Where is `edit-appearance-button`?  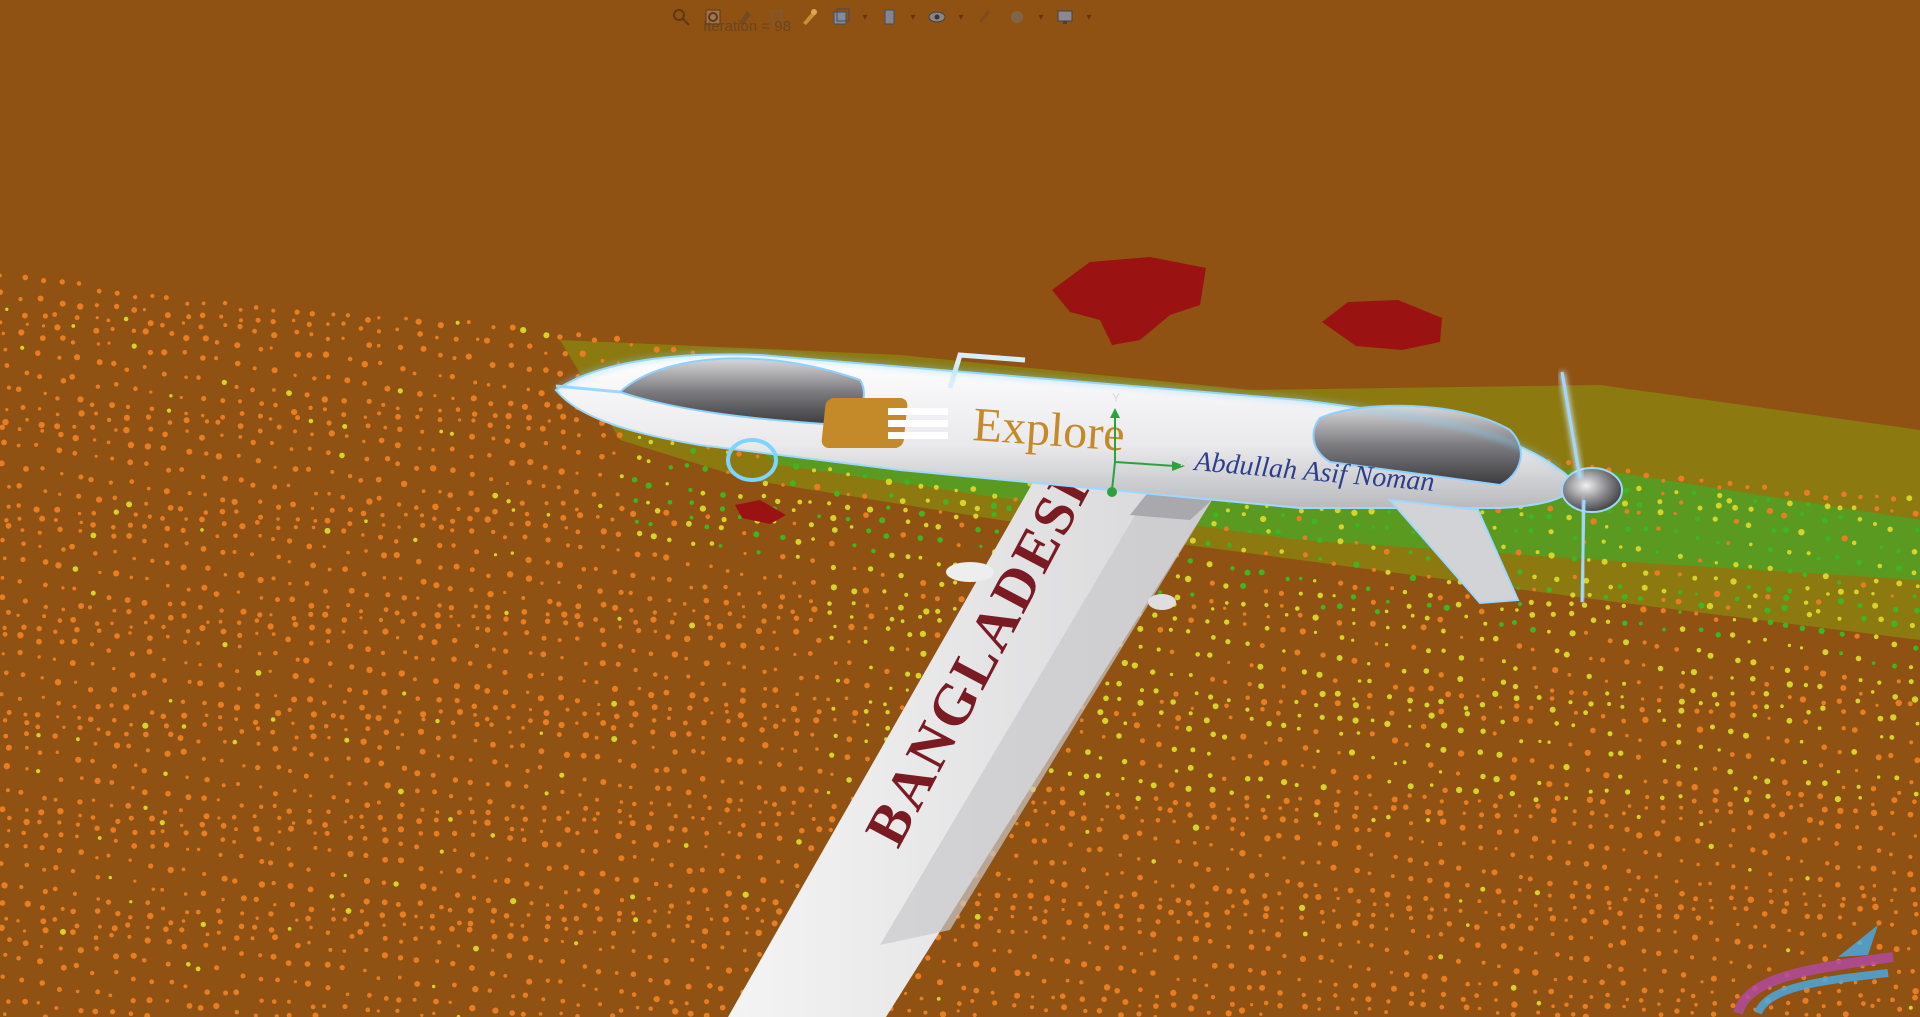
edit-appearance-button is located at coordinates (985, 17).